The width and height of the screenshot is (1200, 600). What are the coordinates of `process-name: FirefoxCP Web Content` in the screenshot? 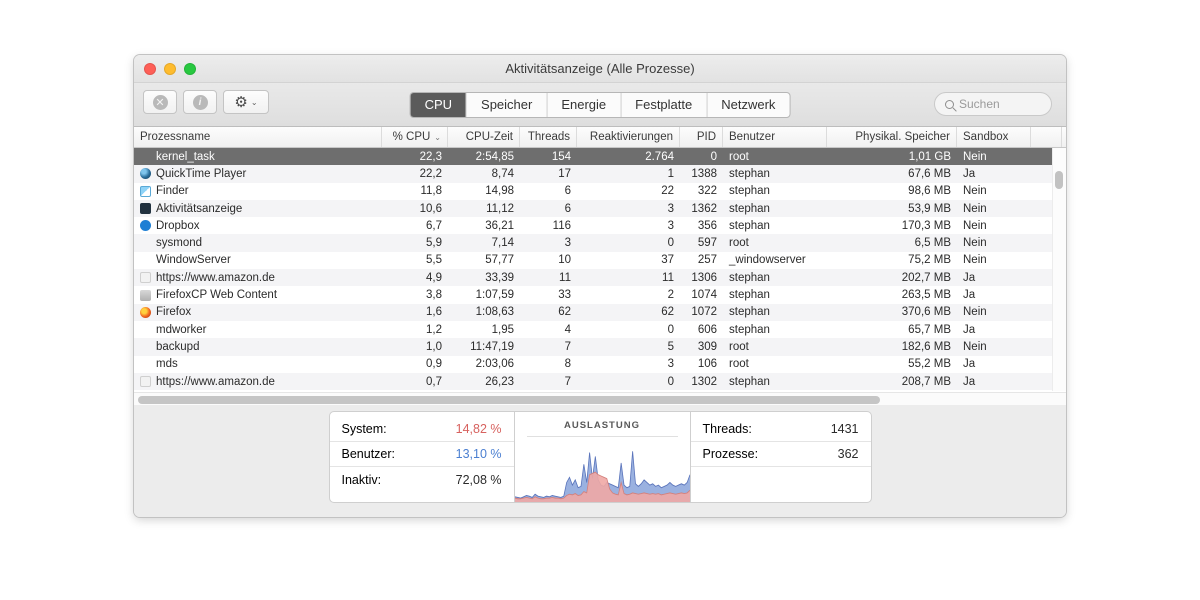 It's located at (217, 295).